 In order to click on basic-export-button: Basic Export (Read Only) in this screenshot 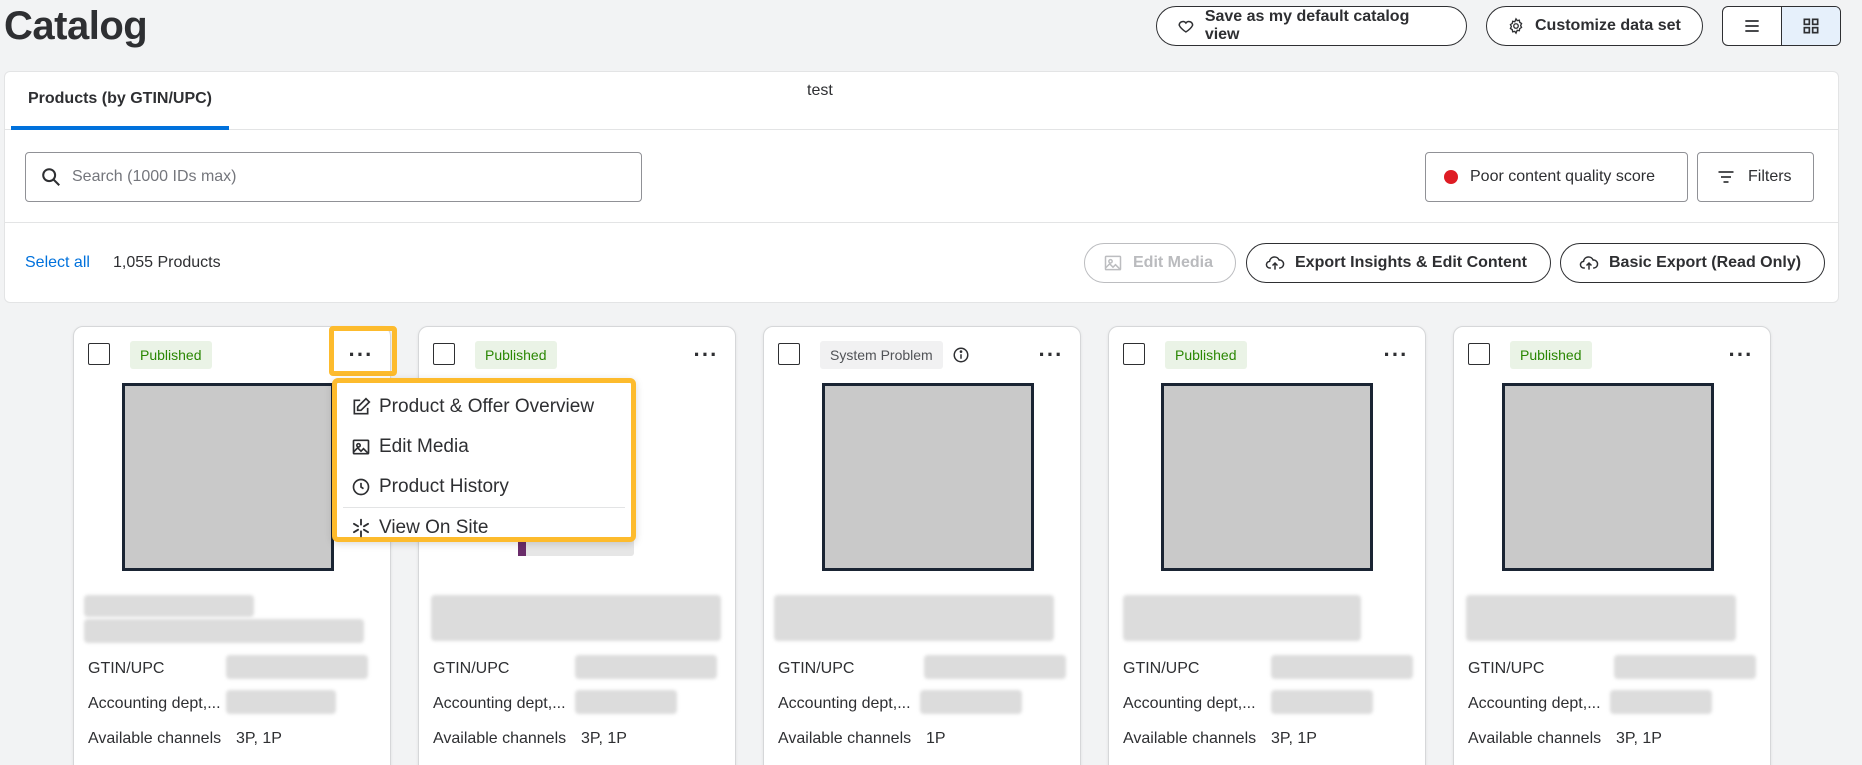, I will do `click(1692, 263)`.